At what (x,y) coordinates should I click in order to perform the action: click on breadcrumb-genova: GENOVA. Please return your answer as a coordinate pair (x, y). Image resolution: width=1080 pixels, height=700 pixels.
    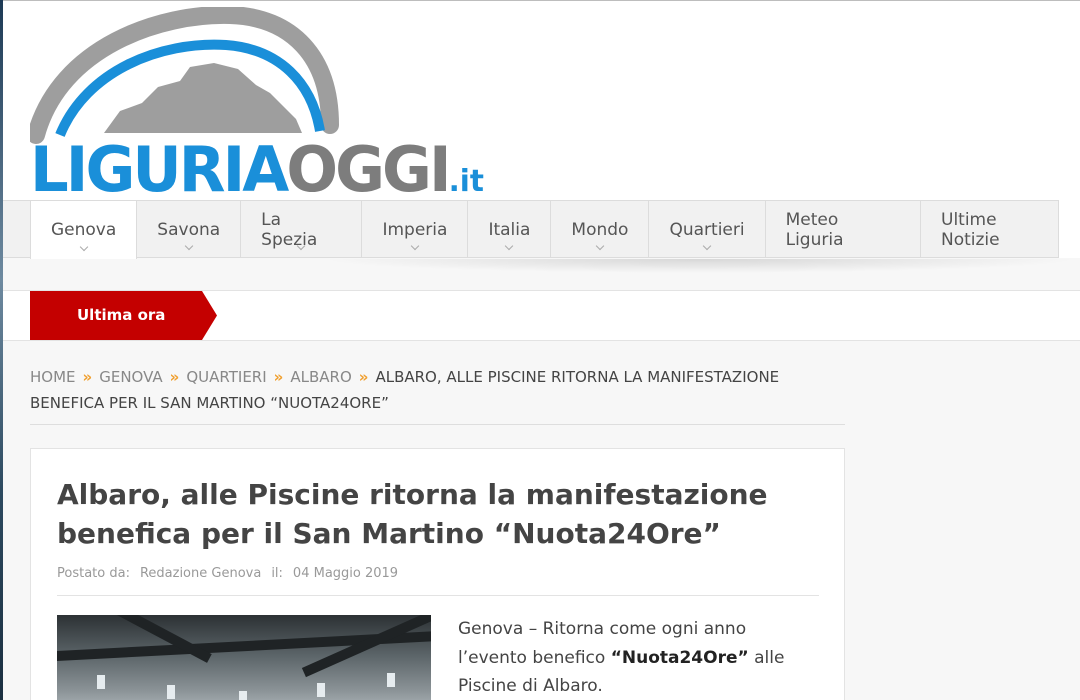
    Looking at the image, I should click on (130, 377).